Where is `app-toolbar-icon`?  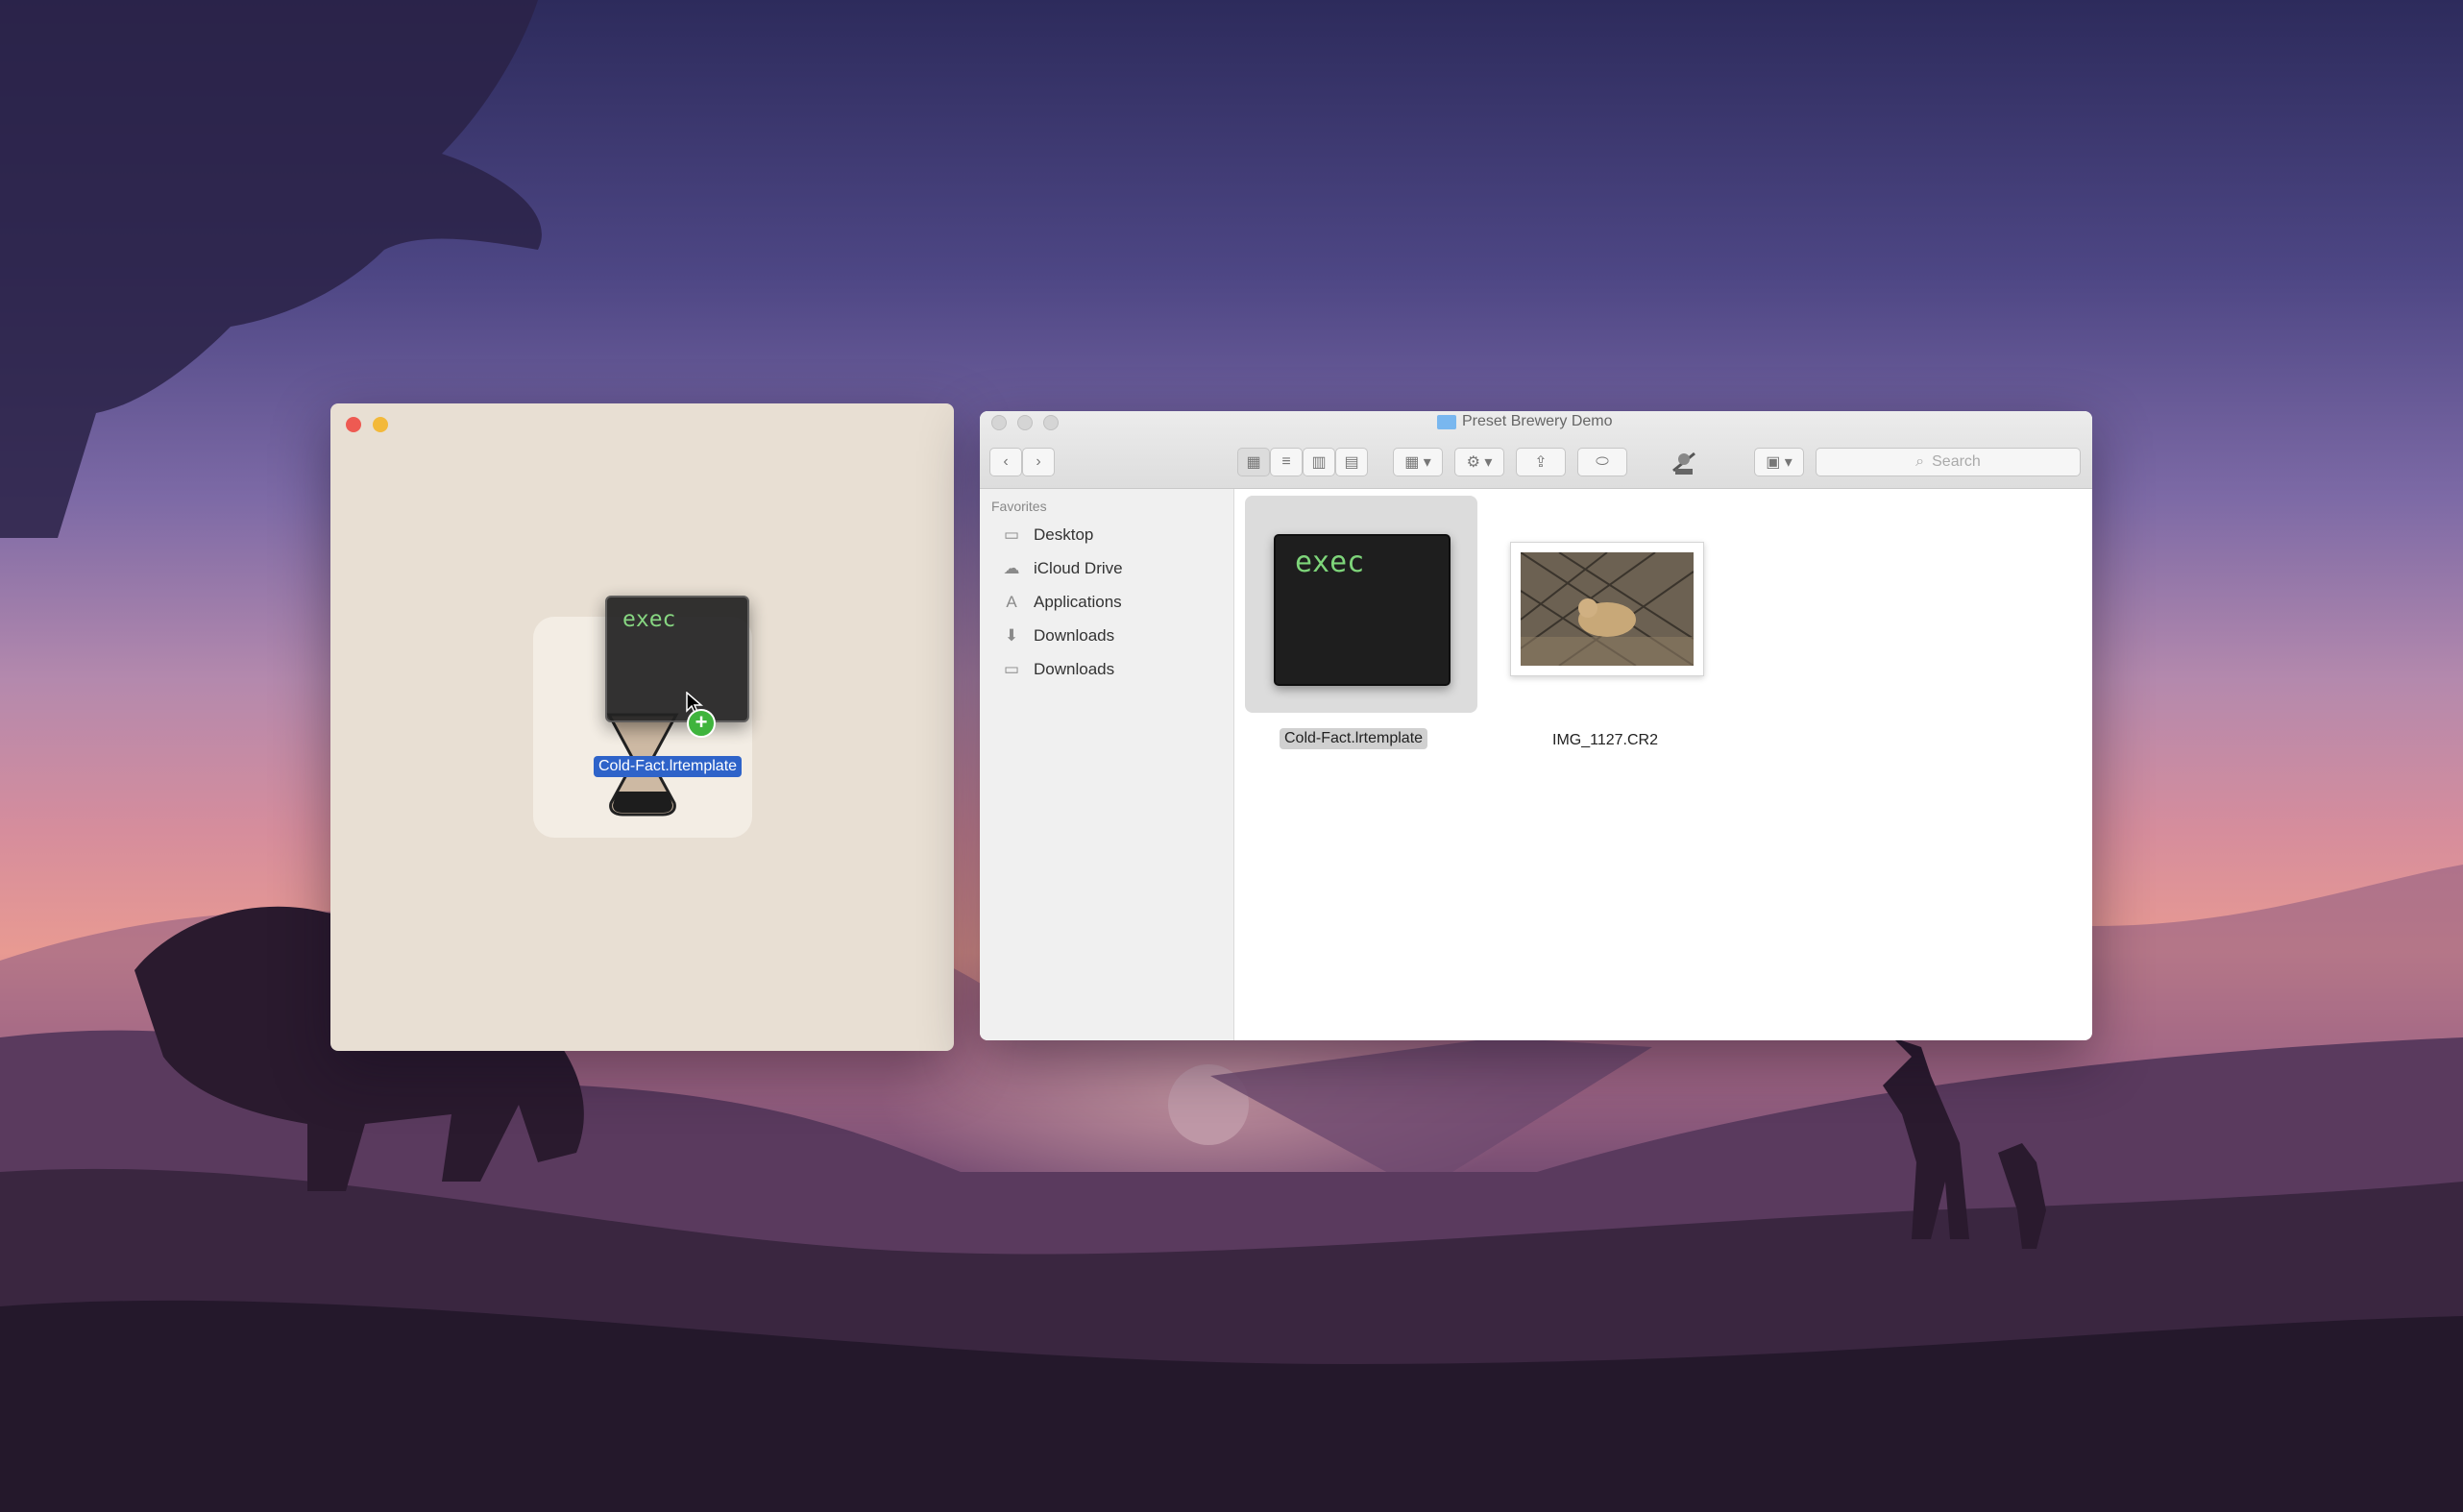 app-toolbar-icon is located at coordinates (1684, 462).